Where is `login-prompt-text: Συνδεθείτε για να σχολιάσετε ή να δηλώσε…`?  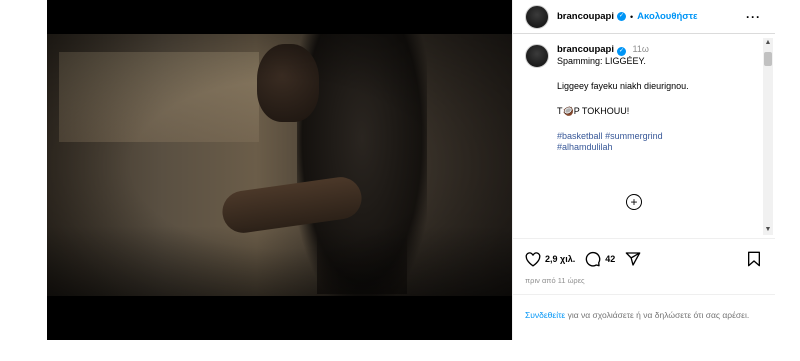 login-prompt-text: Συνδεθείτε για να σχολιάσετε ή να δηλώσε… is located at coordinates (643, 315).